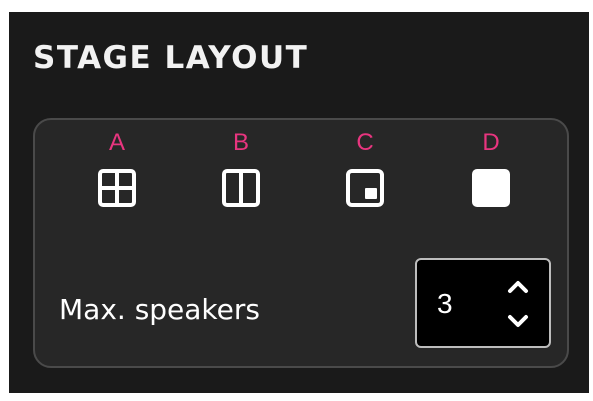 The width and height of the screenshot is (593, 401). What do you see at coordinates (241, 188) in the screenshot?
I see `split-two-columns-icon` at bounding box center [241, 188].